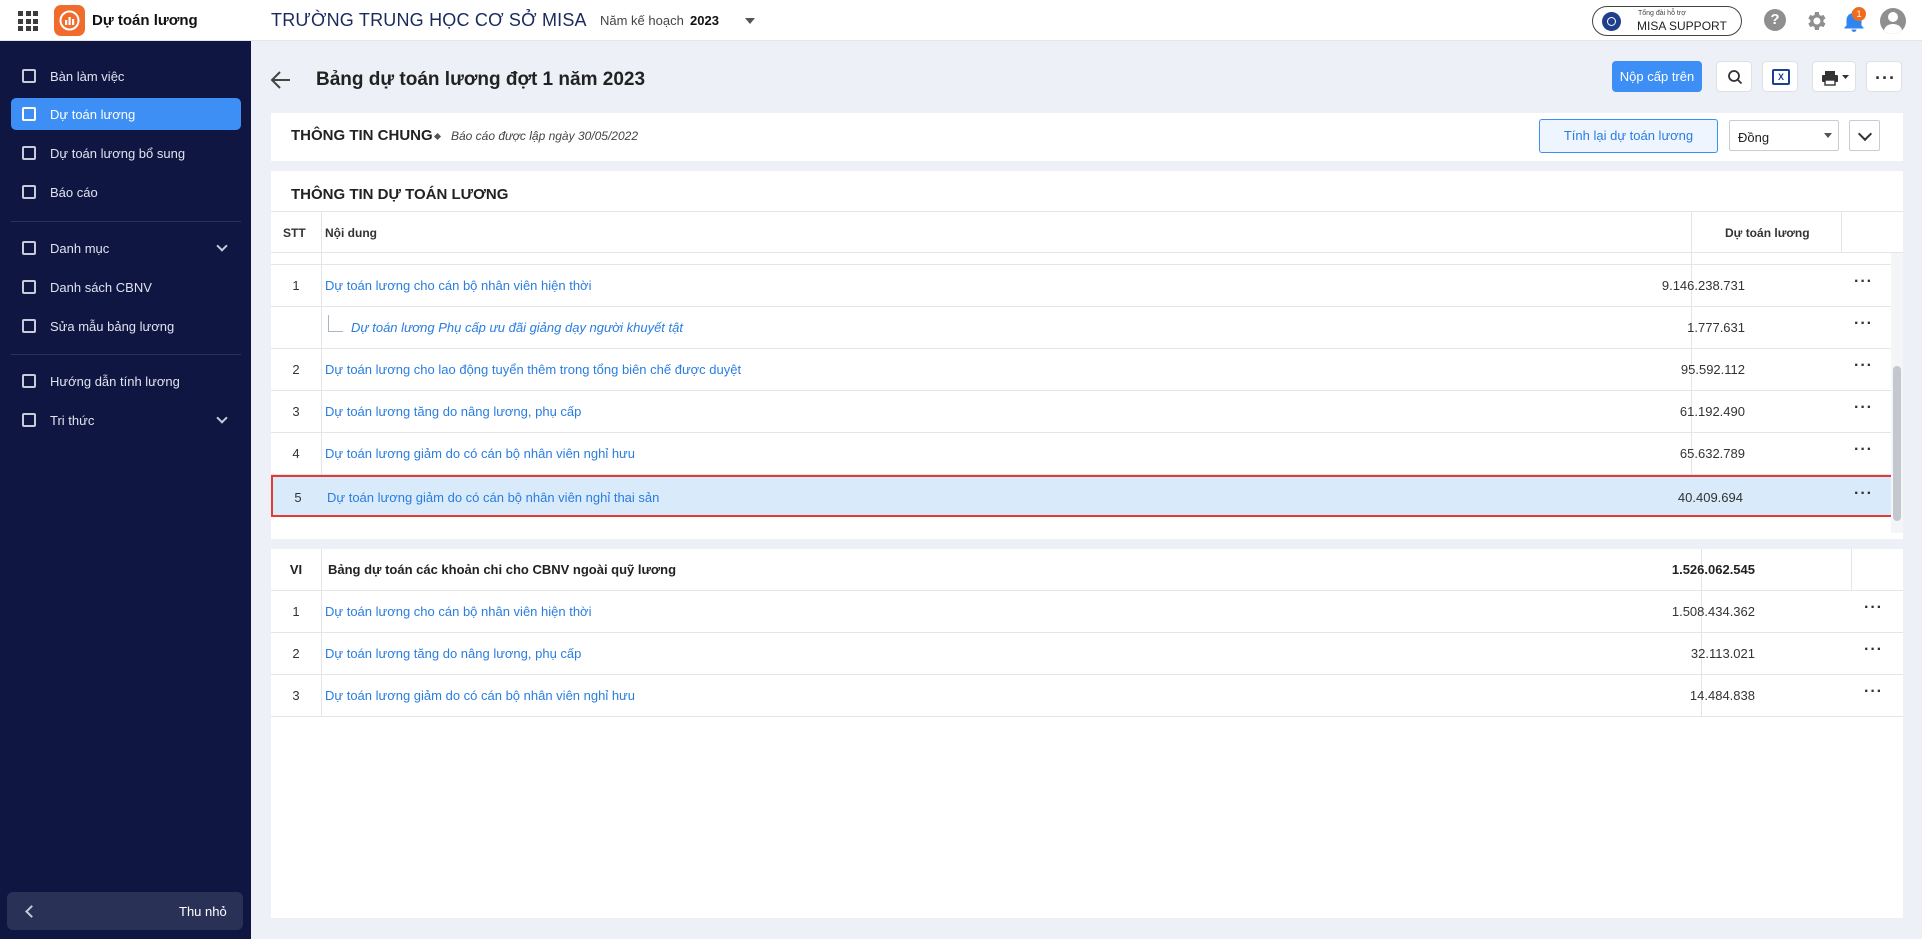  I want to click on row-amount: 95.592.112, so click(1712, 369).